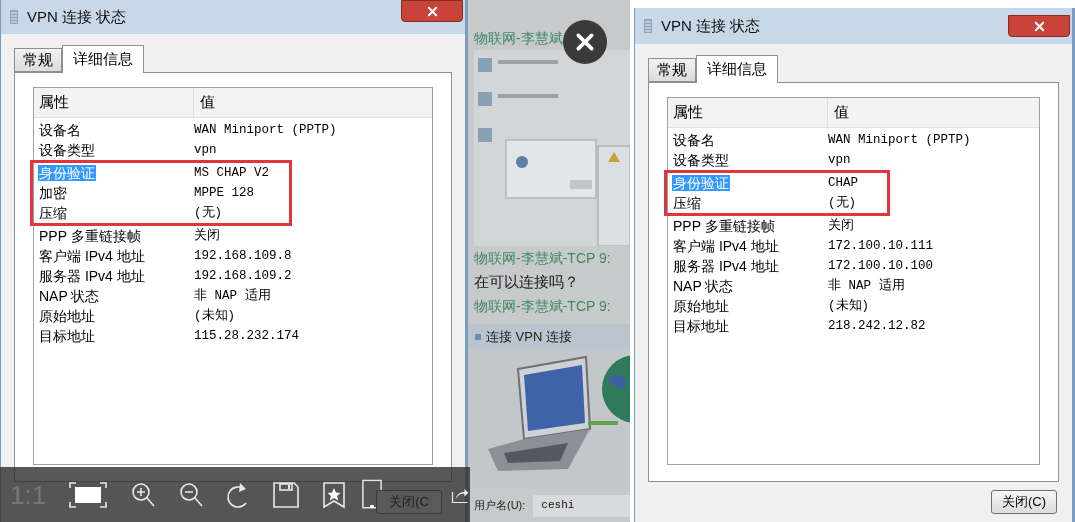 The height and width of the screenshot is (522, 1075). I want to click on value-cell-text: 115.28.232.174, so click(247, 336).